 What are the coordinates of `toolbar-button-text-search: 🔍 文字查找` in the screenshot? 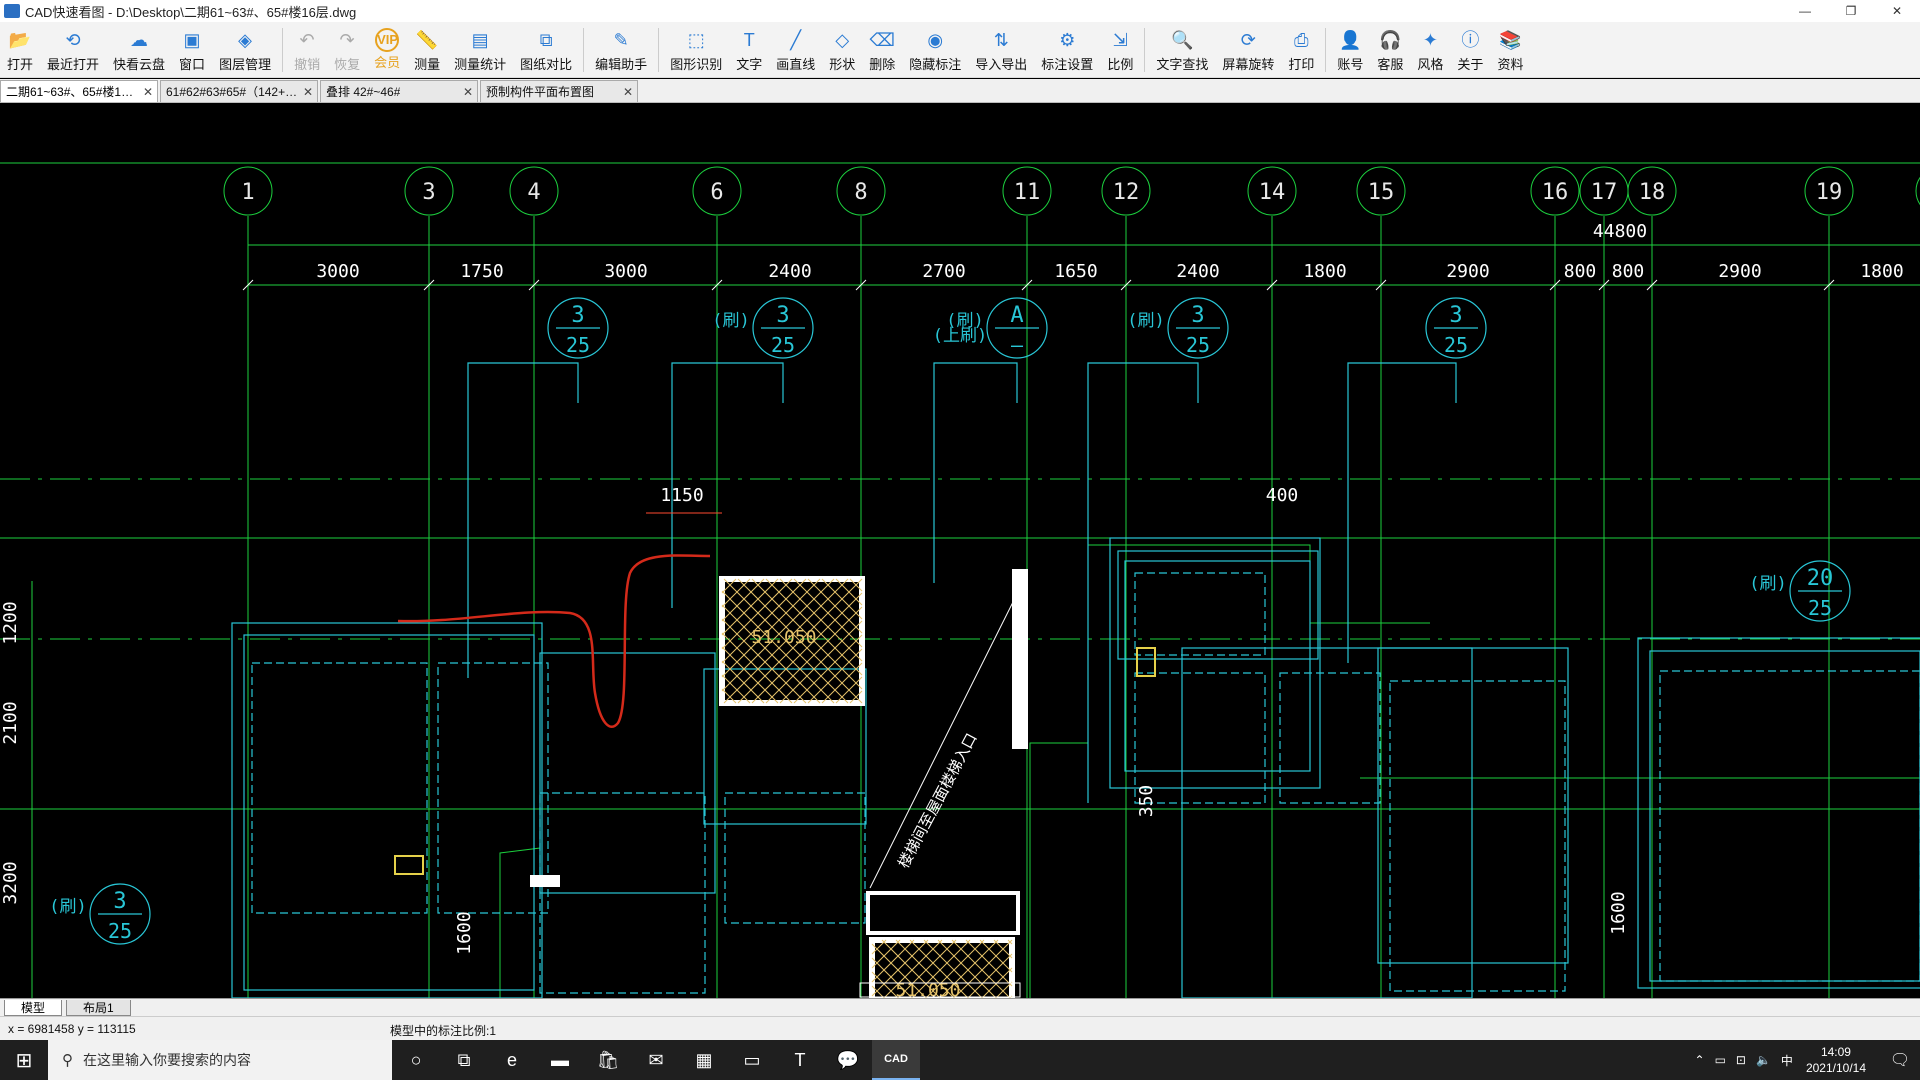 It's located at (1182, 50).